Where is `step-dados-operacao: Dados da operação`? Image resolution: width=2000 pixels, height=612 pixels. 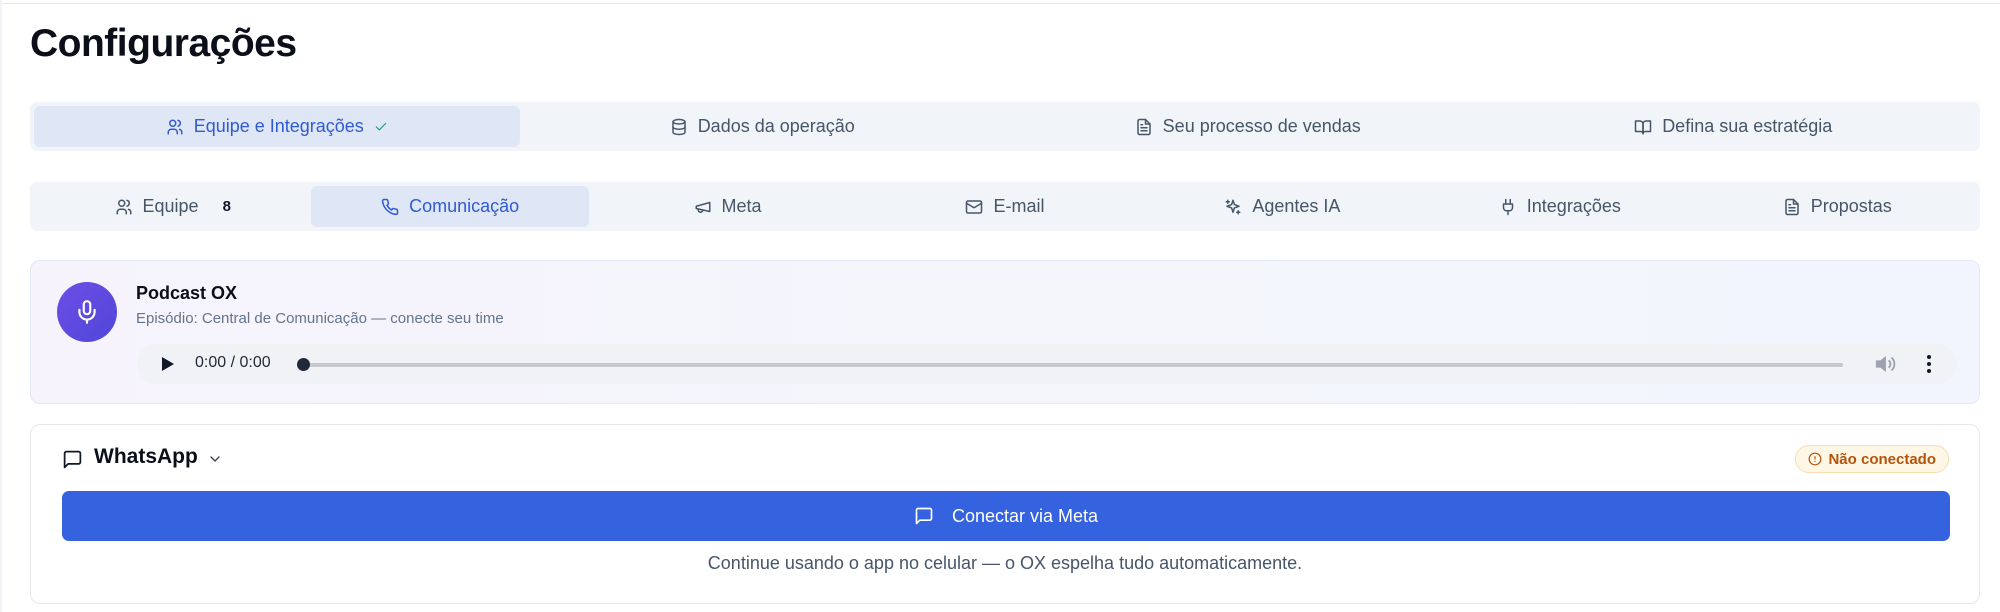
step-dados-operacao: Dados da operação is located at coordinates (763, 126).